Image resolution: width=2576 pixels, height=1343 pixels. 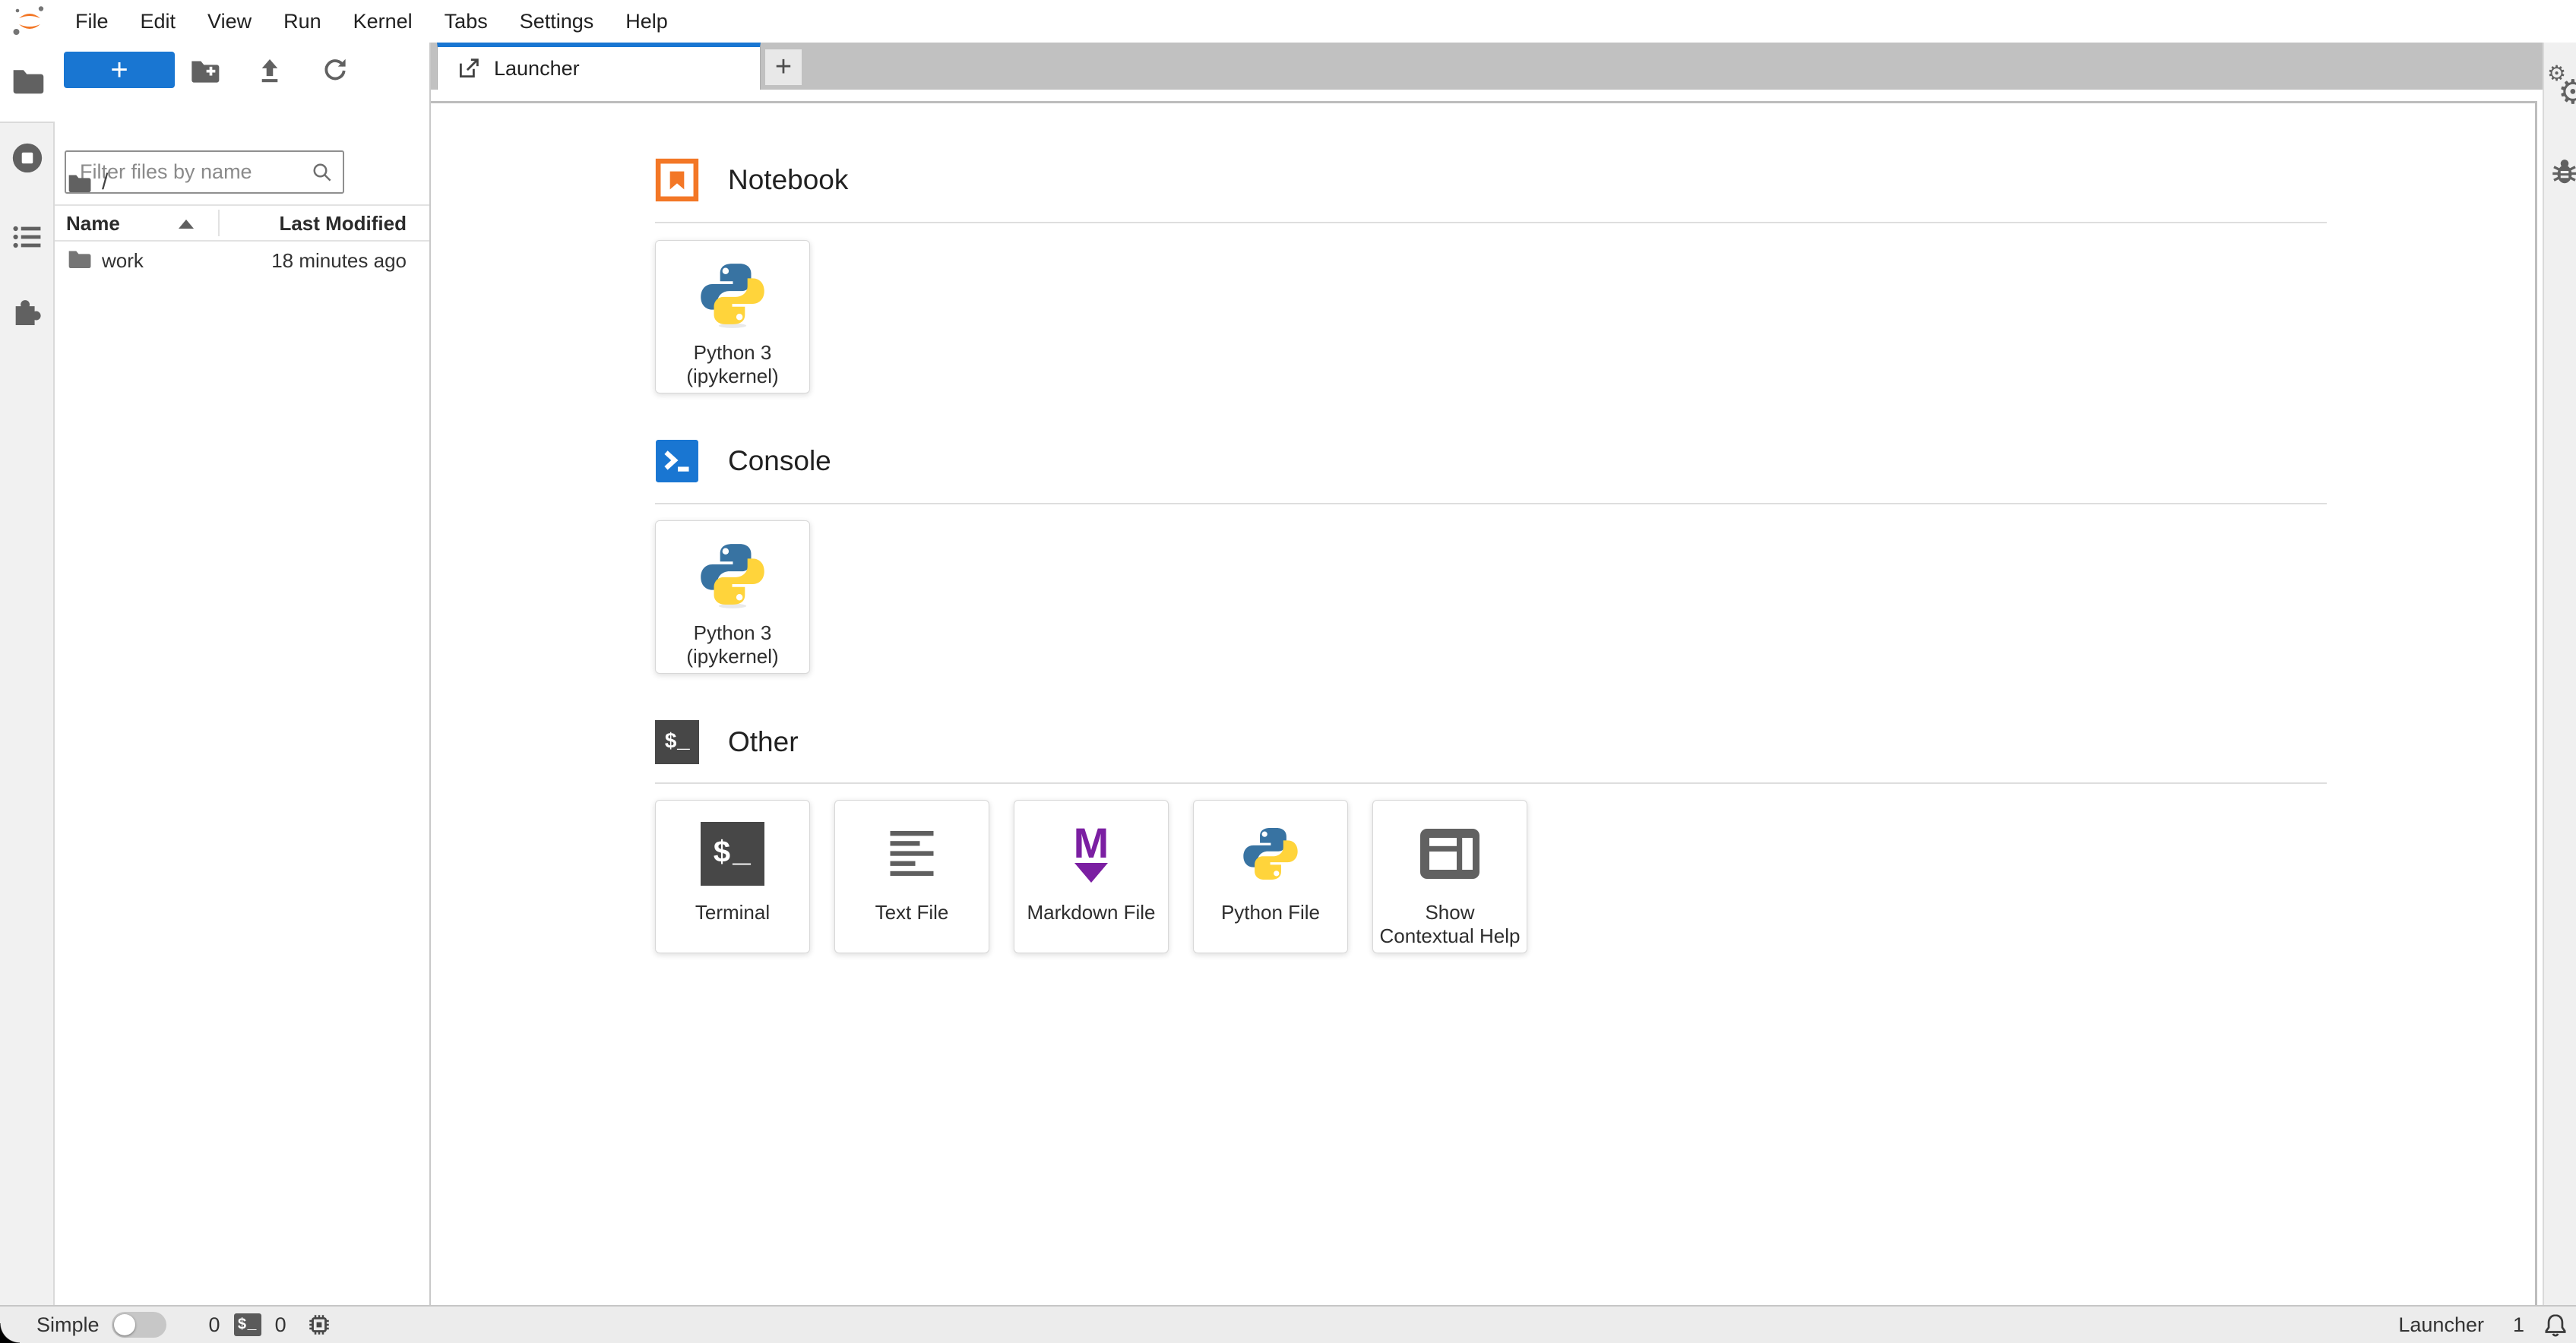 I want to click on refresh-button, so click(x=335, y=71).